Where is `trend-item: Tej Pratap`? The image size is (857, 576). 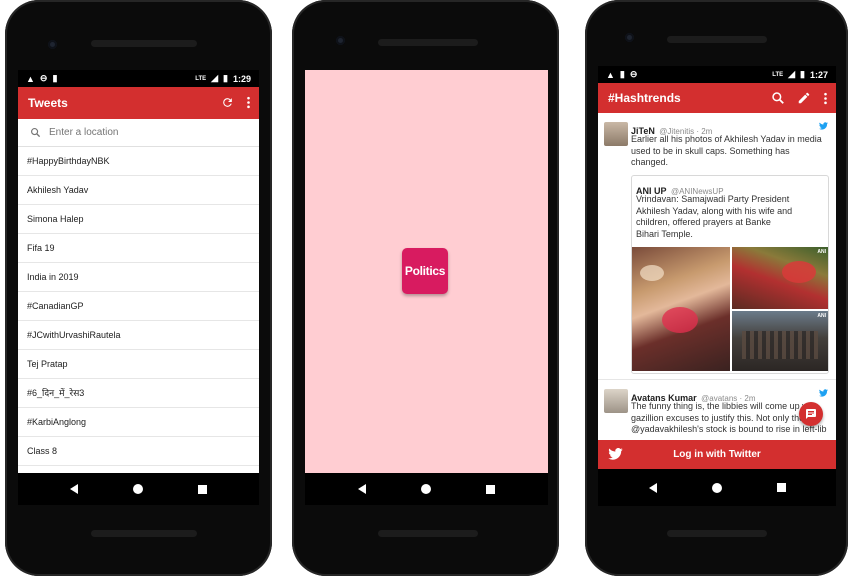 trend-item: Tej Pratap is located at coordinates (138, 364).